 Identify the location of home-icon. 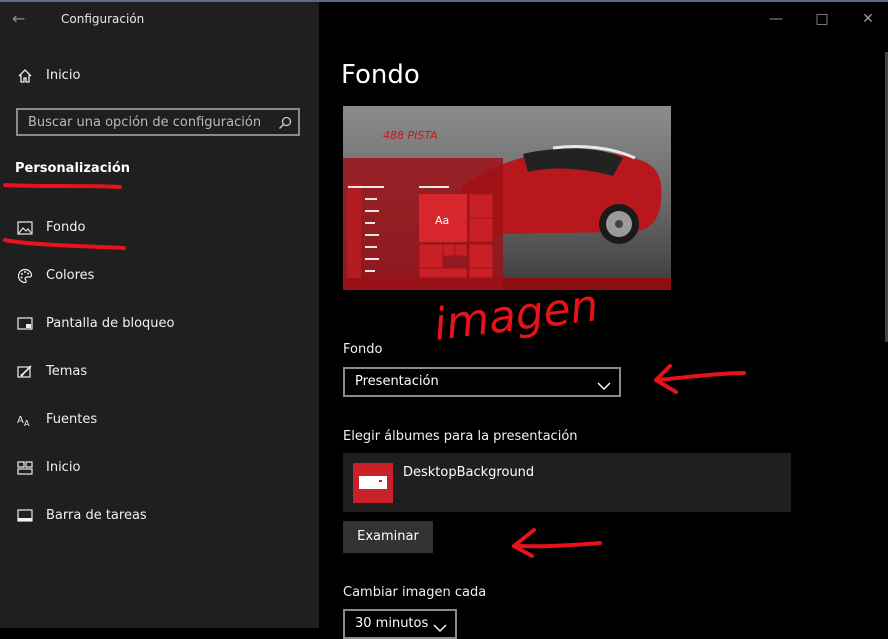
(25, 76).